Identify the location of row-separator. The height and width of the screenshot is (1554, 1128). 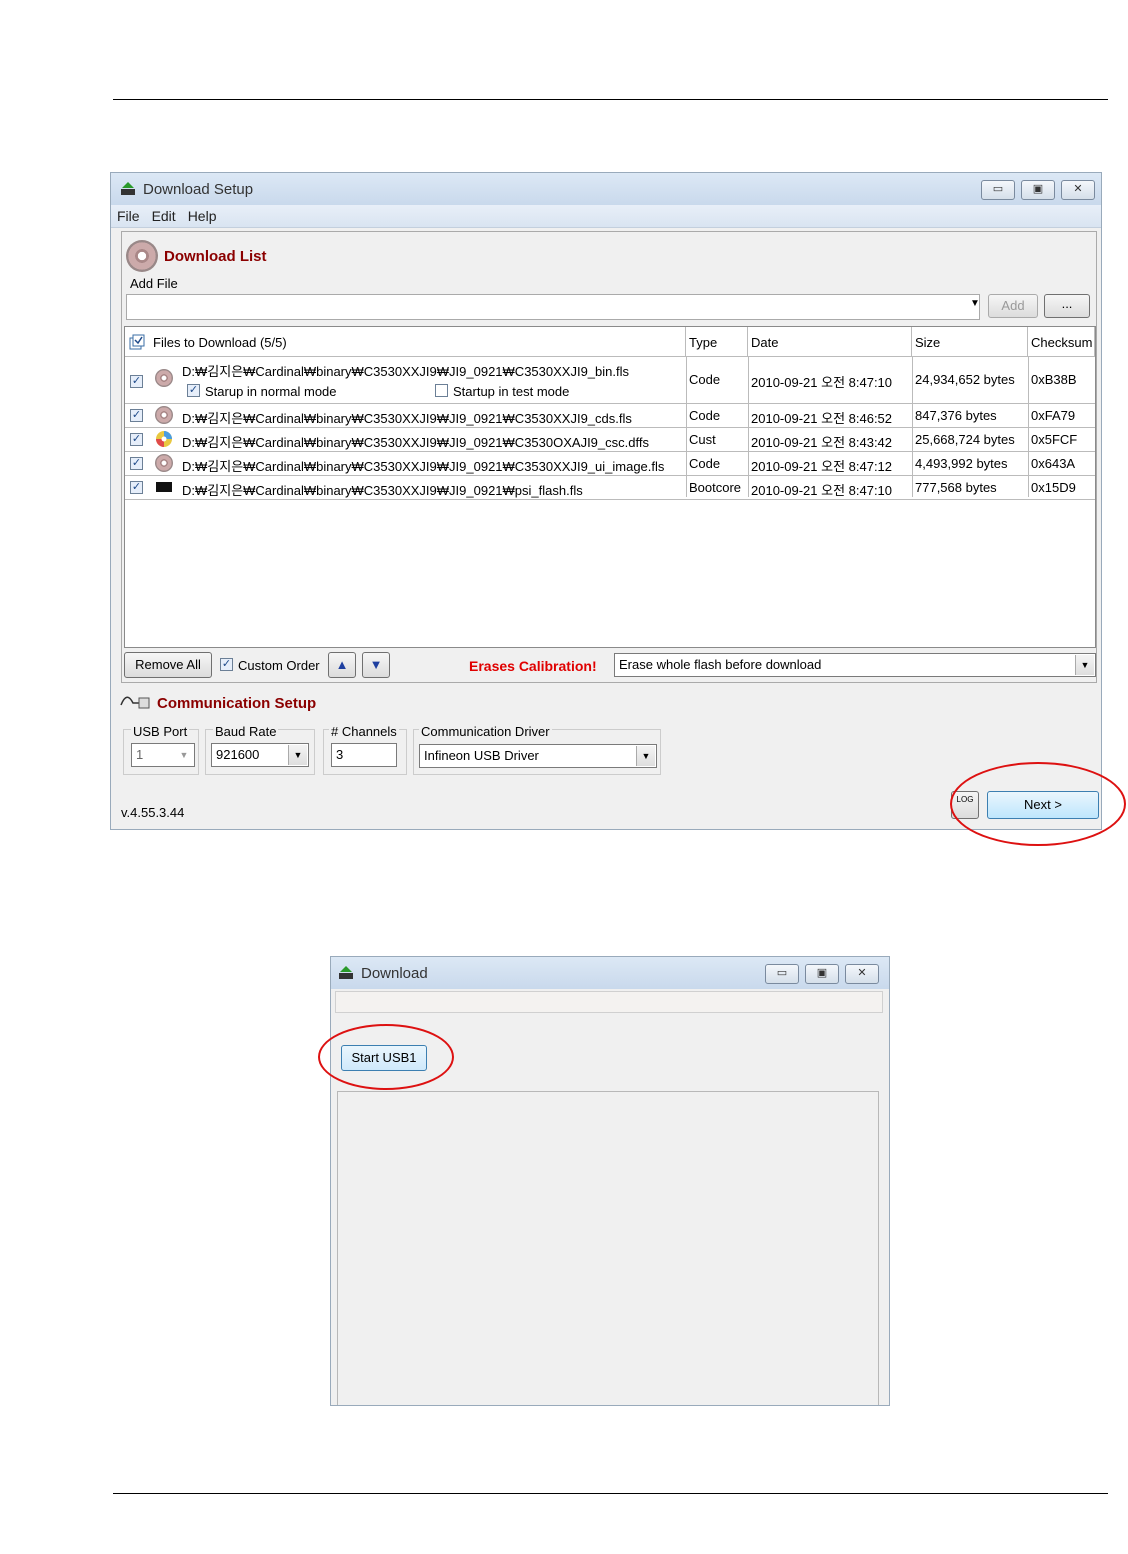
(610, 499).